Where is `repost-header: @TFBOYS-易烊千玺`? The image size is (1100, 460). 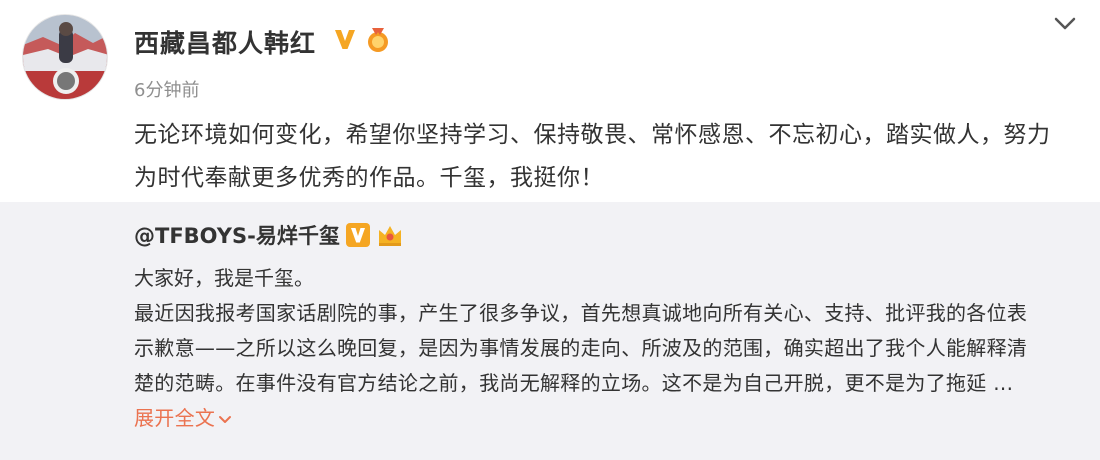 repost-header: @TFBOYS-易烊千玺 is located at coordinates (269, 235).